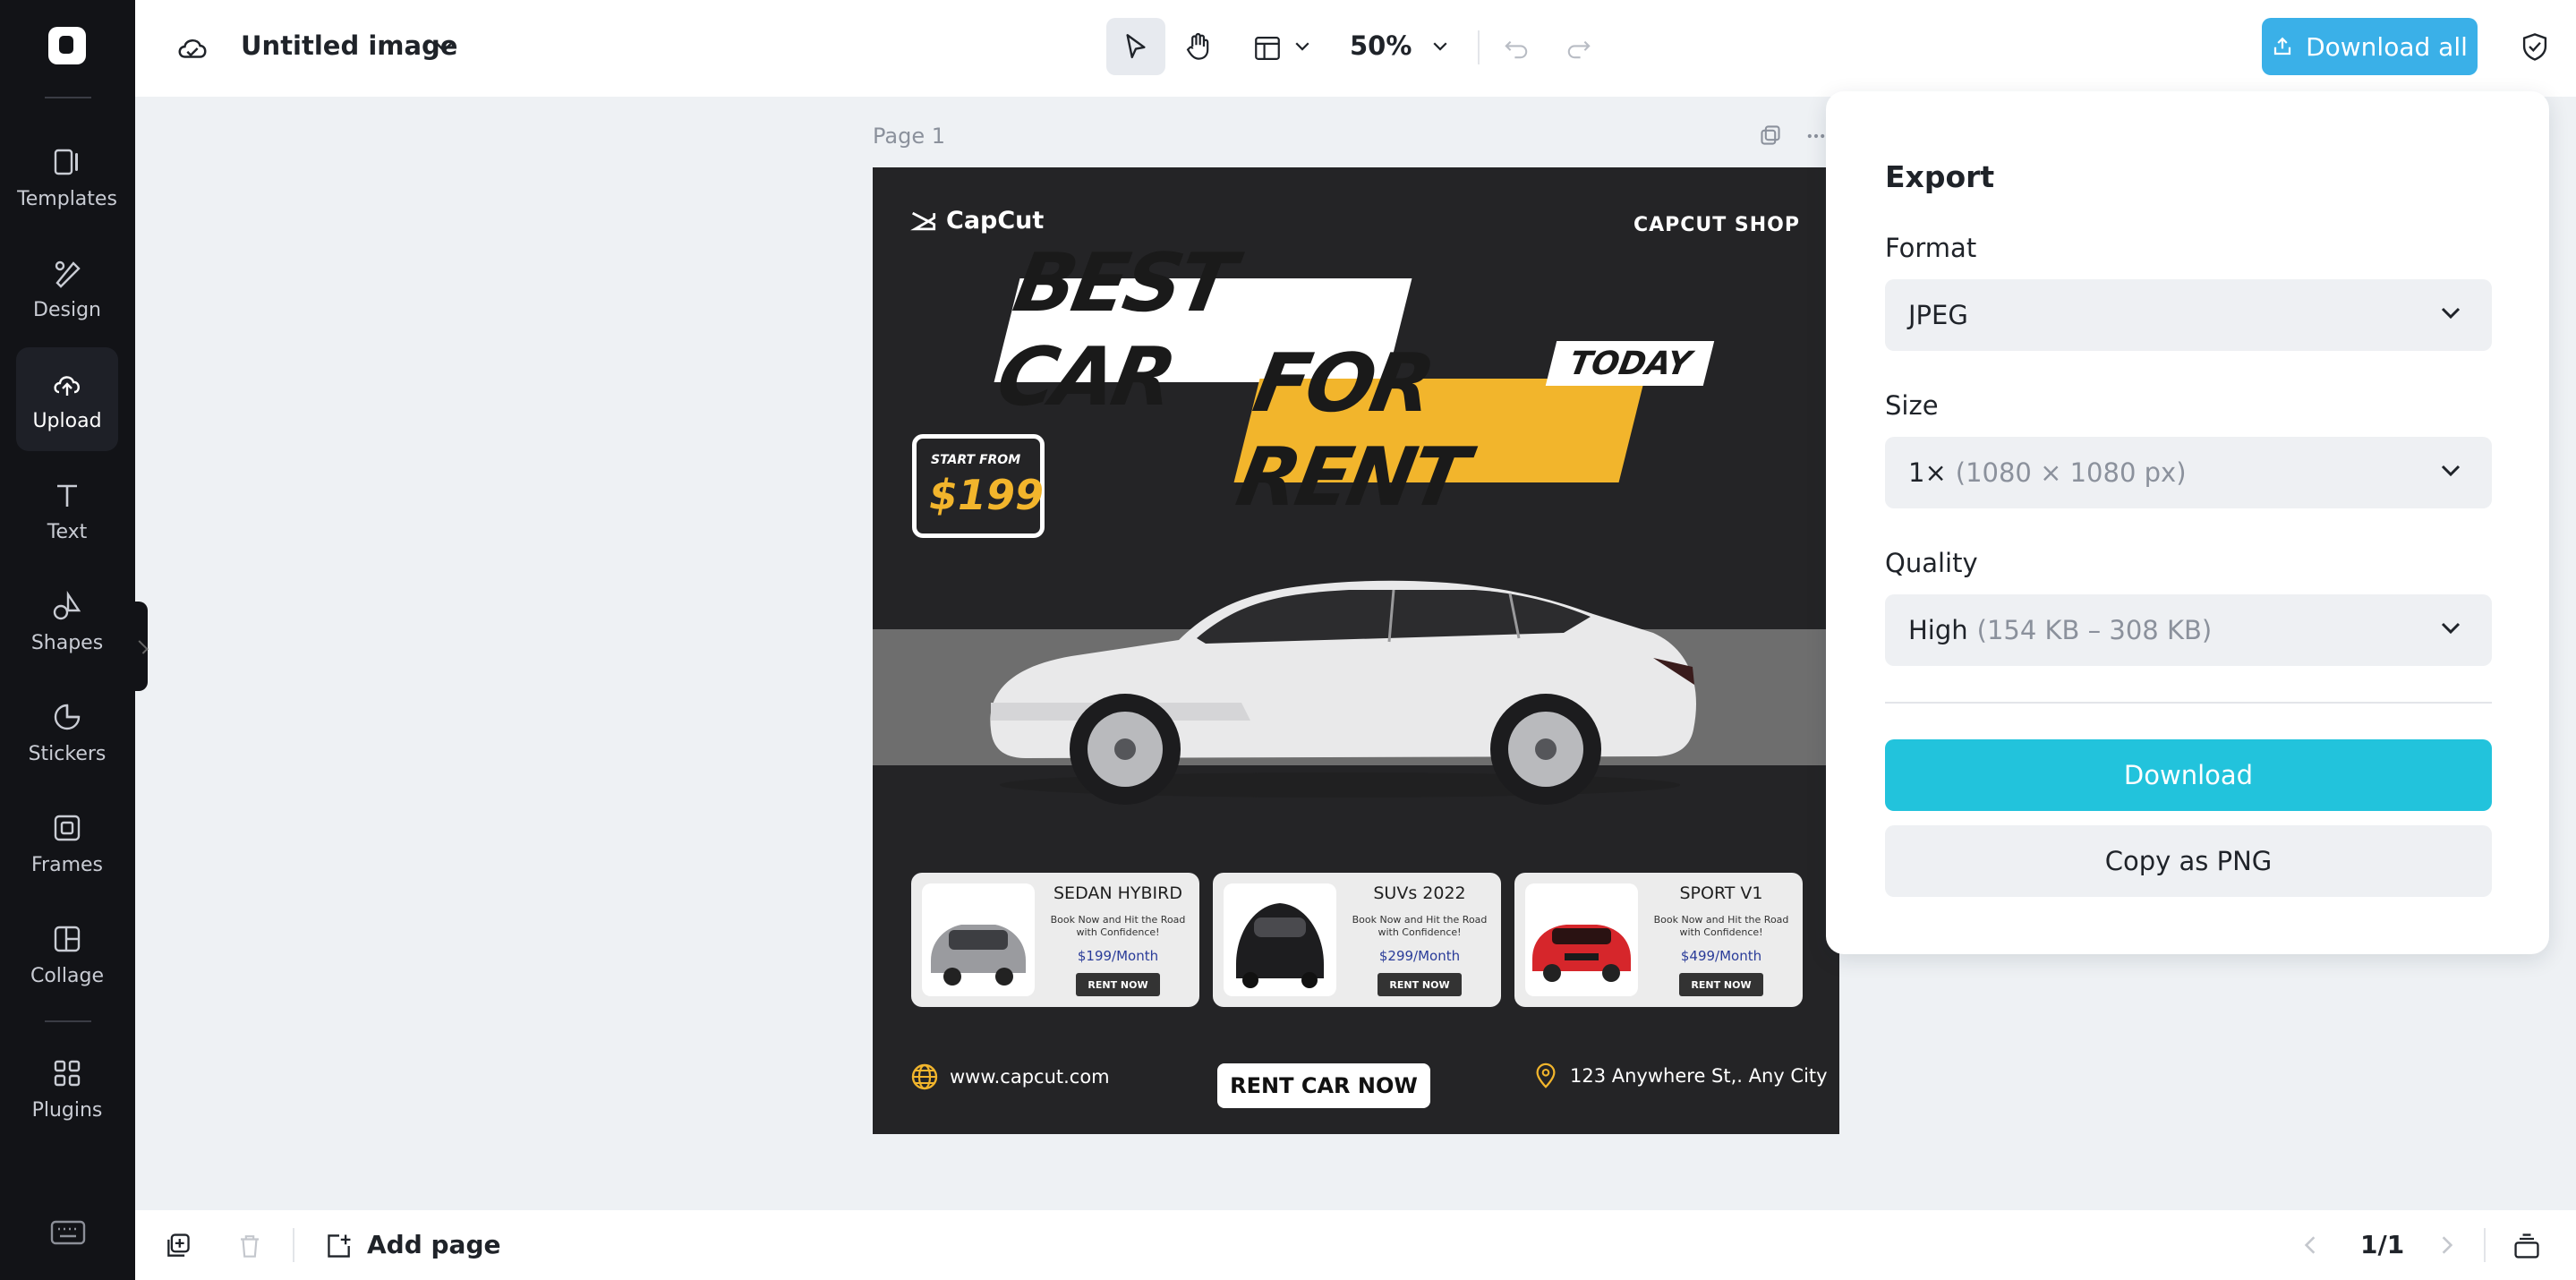 The image size is (2576, 1280). I want to click on size-select: 1× (1080 × 1080 px), so click(2188, 472).